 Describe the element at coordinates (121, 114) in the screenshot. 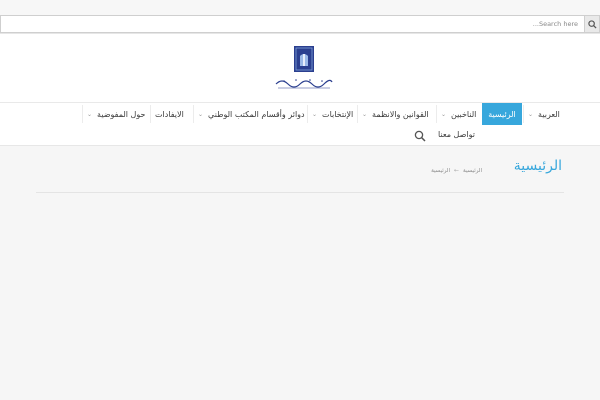

I see `nav-item-label: حول المفوضية` at that location.